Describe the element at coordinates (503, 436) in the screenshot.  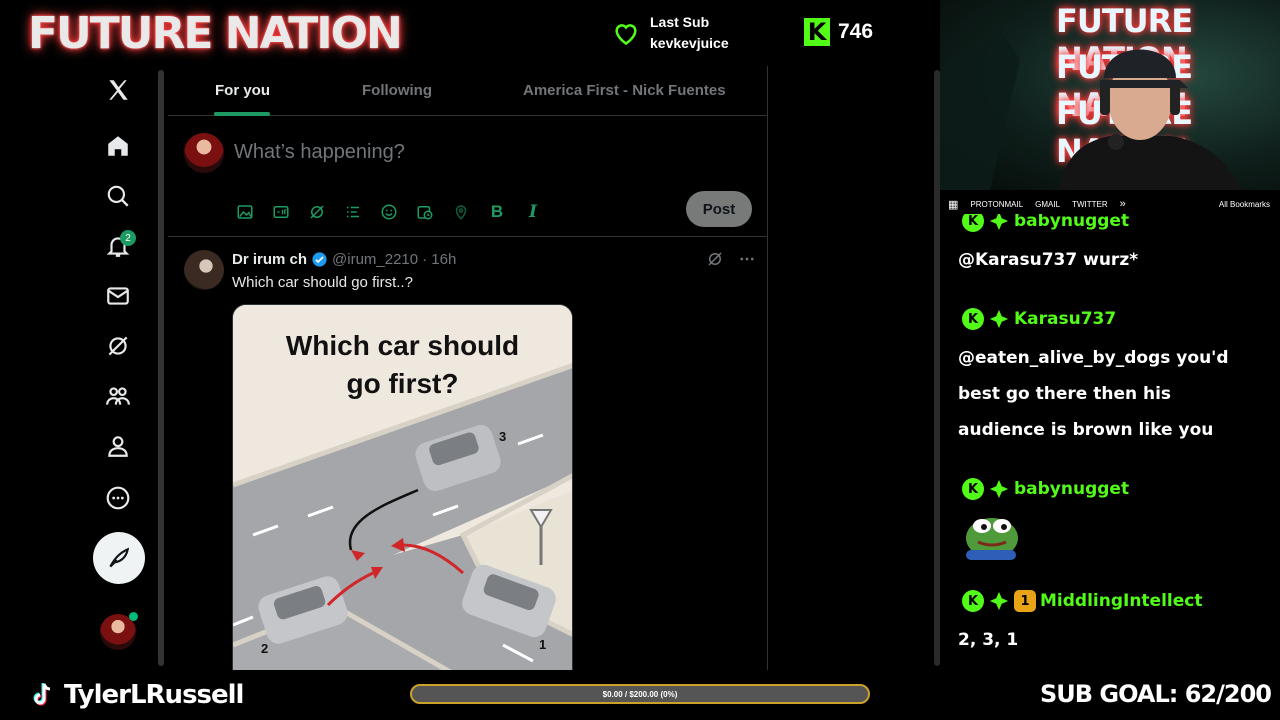
I see `car-label-3: 3` at that location.